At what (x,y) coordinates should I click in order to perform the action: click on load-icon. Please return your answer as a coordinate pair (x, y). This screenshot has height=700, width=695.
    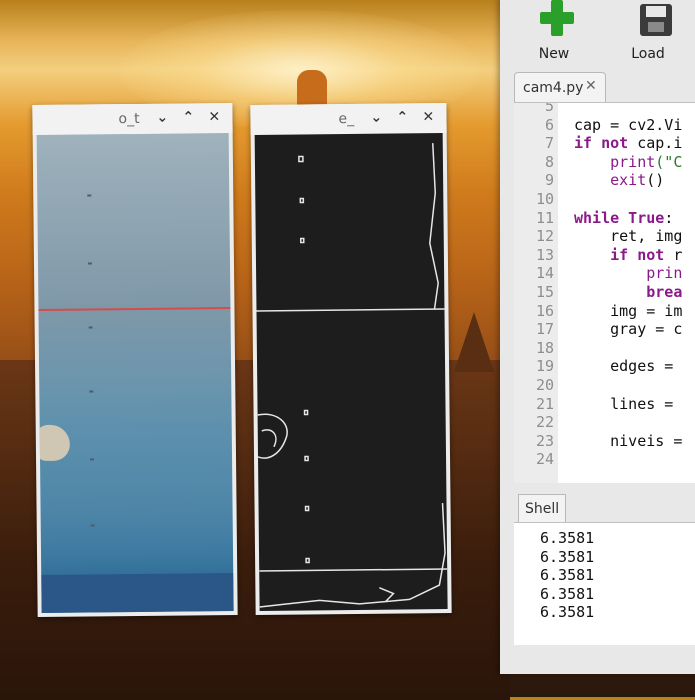
    Looking at the image, I should click on (656, 20).